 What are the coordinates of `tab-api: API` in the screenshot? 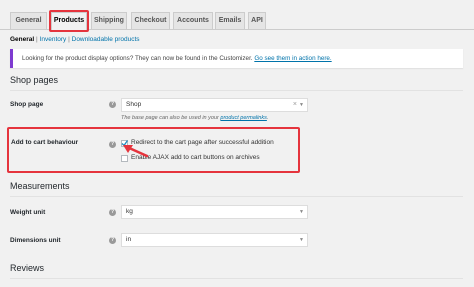 It's located at (257, 20).